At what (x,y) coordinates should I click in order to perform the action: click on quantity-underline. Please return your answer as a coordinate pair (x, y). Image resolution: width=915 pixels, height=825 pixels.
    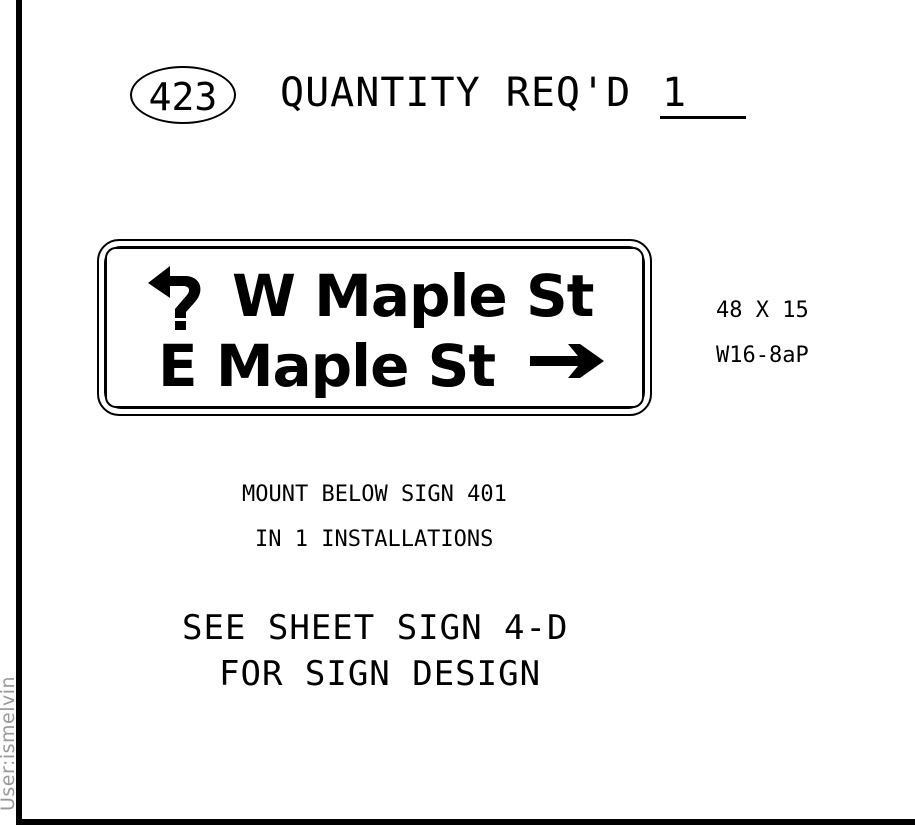
    Looking at the image, I should click on (703, 117).